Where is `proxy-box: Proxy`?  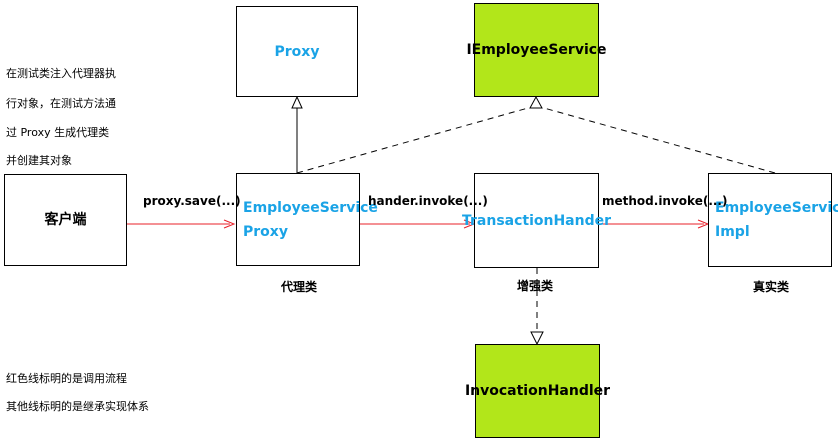 proxy-box: Proxy is located at coordinates (297, 51).